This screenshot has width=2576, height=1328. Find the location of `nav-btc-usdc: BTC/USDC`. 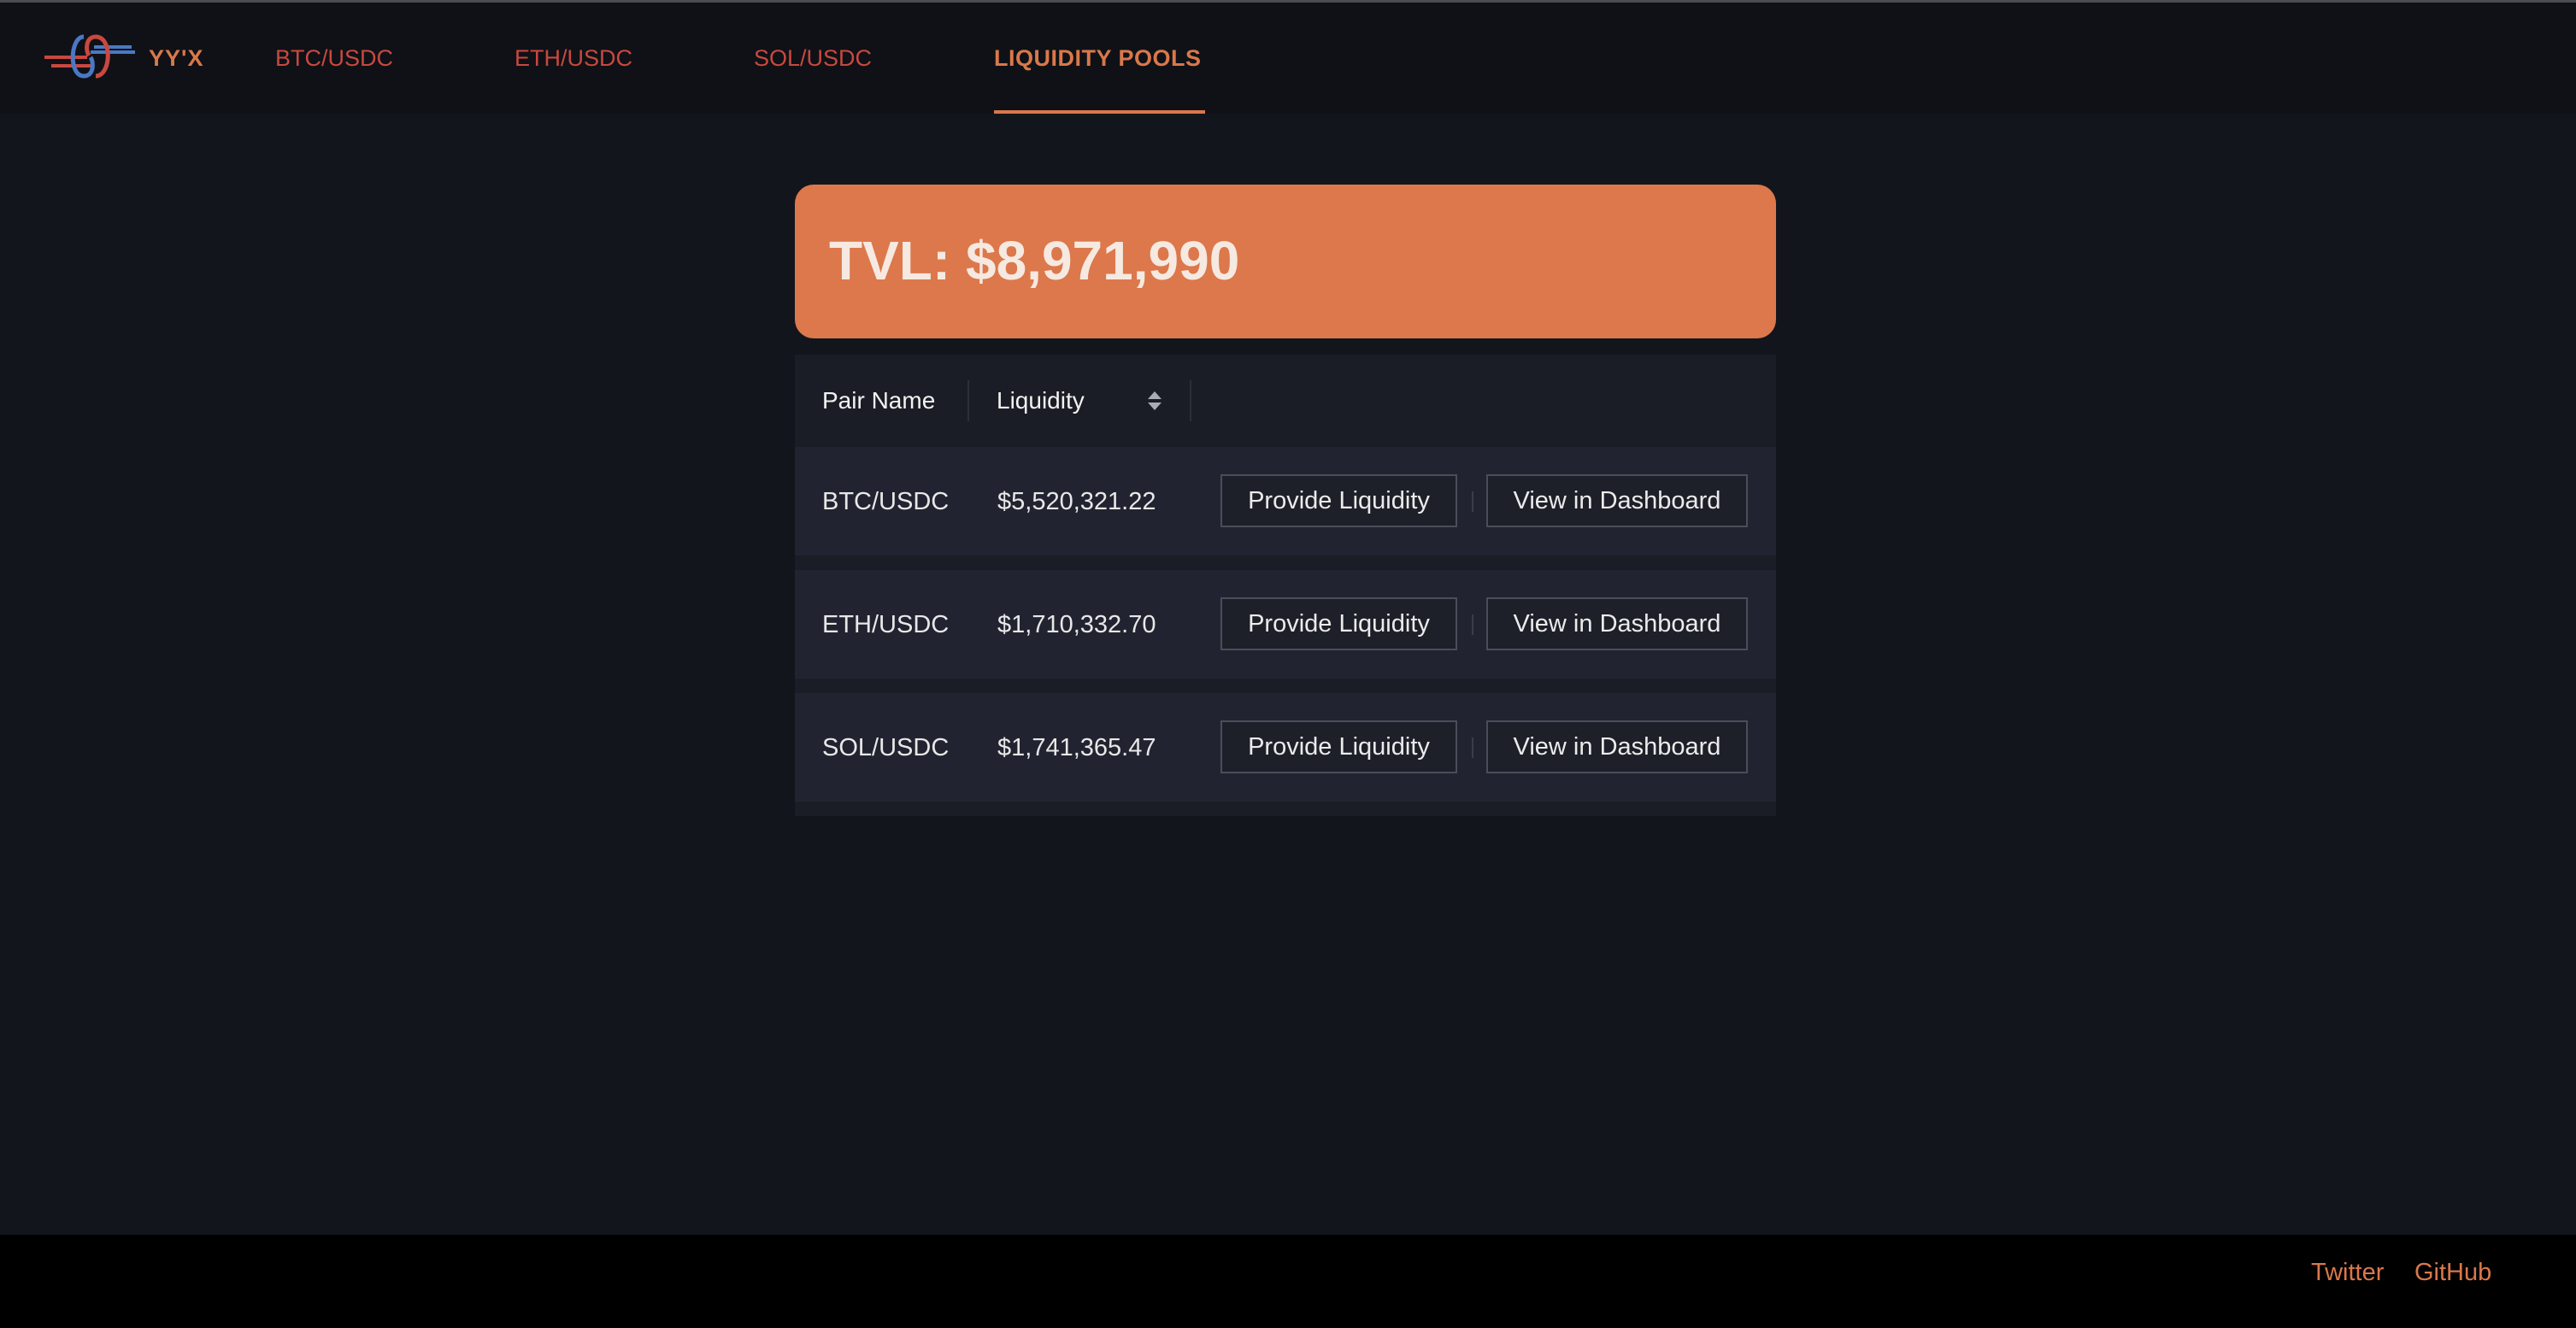

nav-btc-usdc: BTC/USDC is located at coordinates (334, 58).